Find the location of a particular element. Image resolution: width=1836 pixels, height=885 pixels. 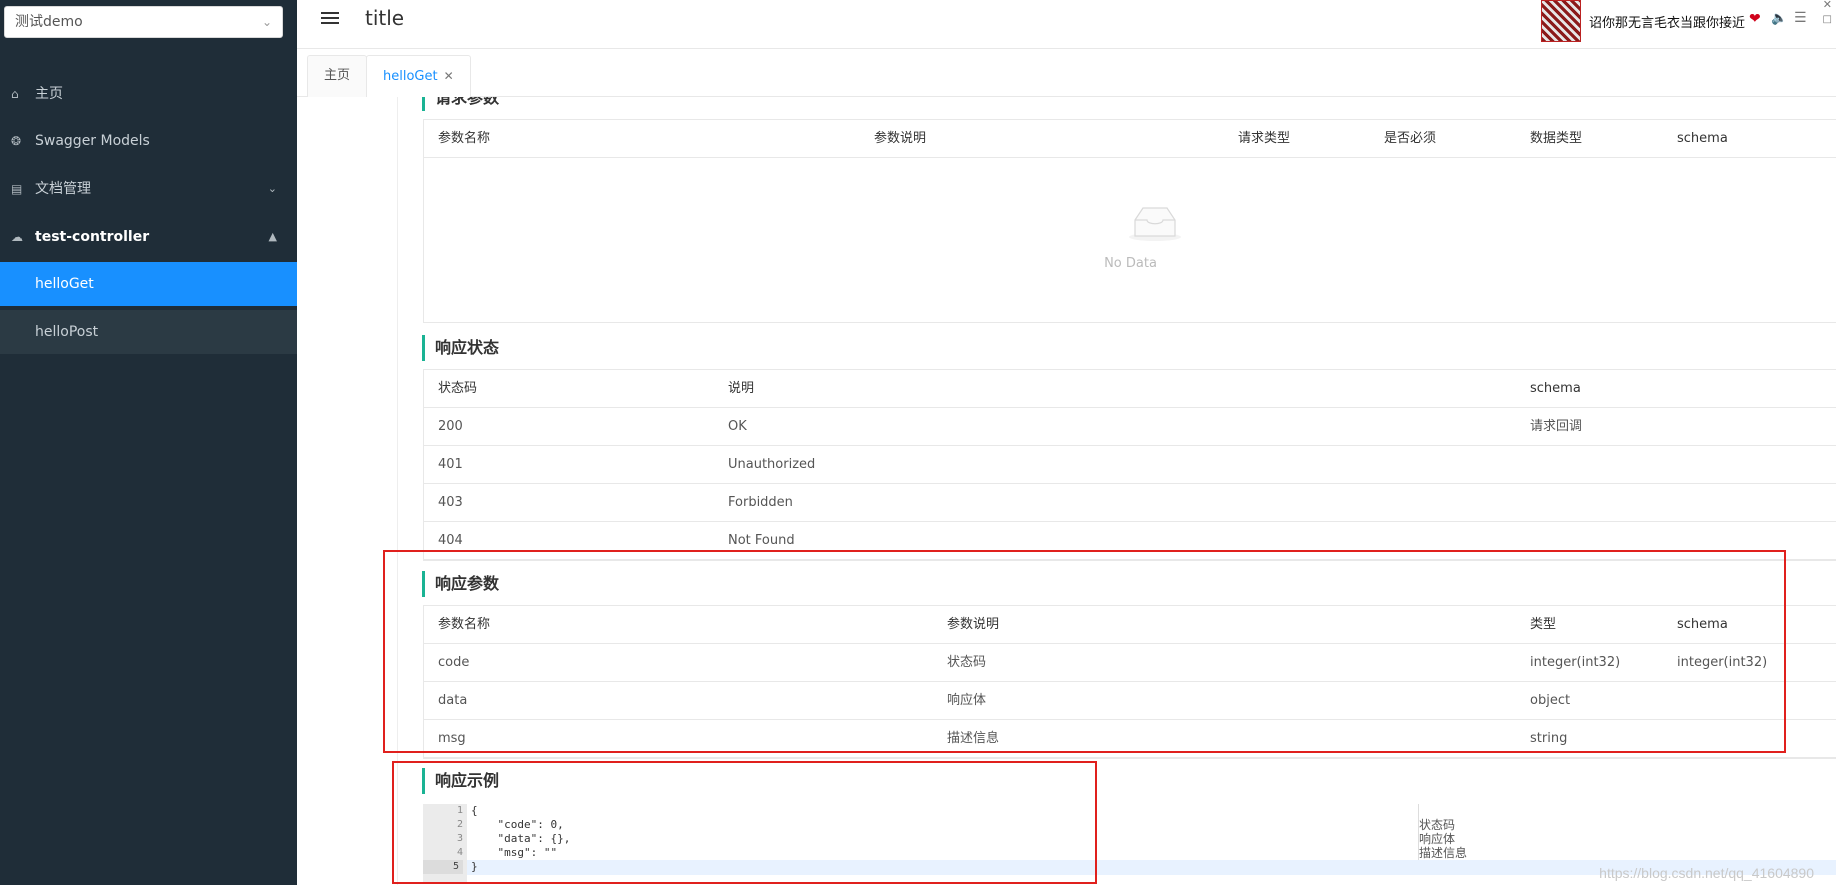

column-header: 参数说明 is located at coordinates (900, 138).